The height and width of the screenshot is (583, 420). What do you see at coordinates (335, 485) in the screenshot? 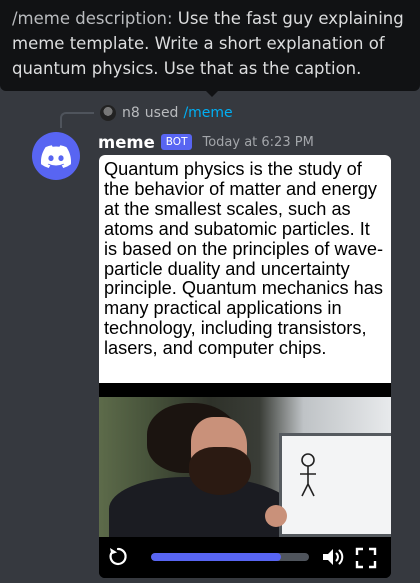
I see `whiteboard` at bounding box center [335, 485].